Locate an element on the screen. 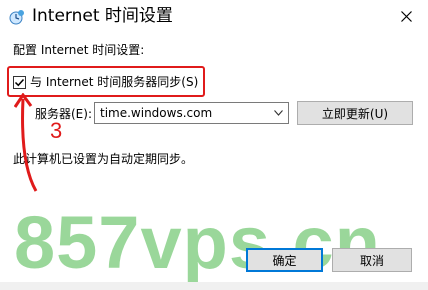 This screenshot has width=428, height=290. close-button is located at coordinates (406, 16).